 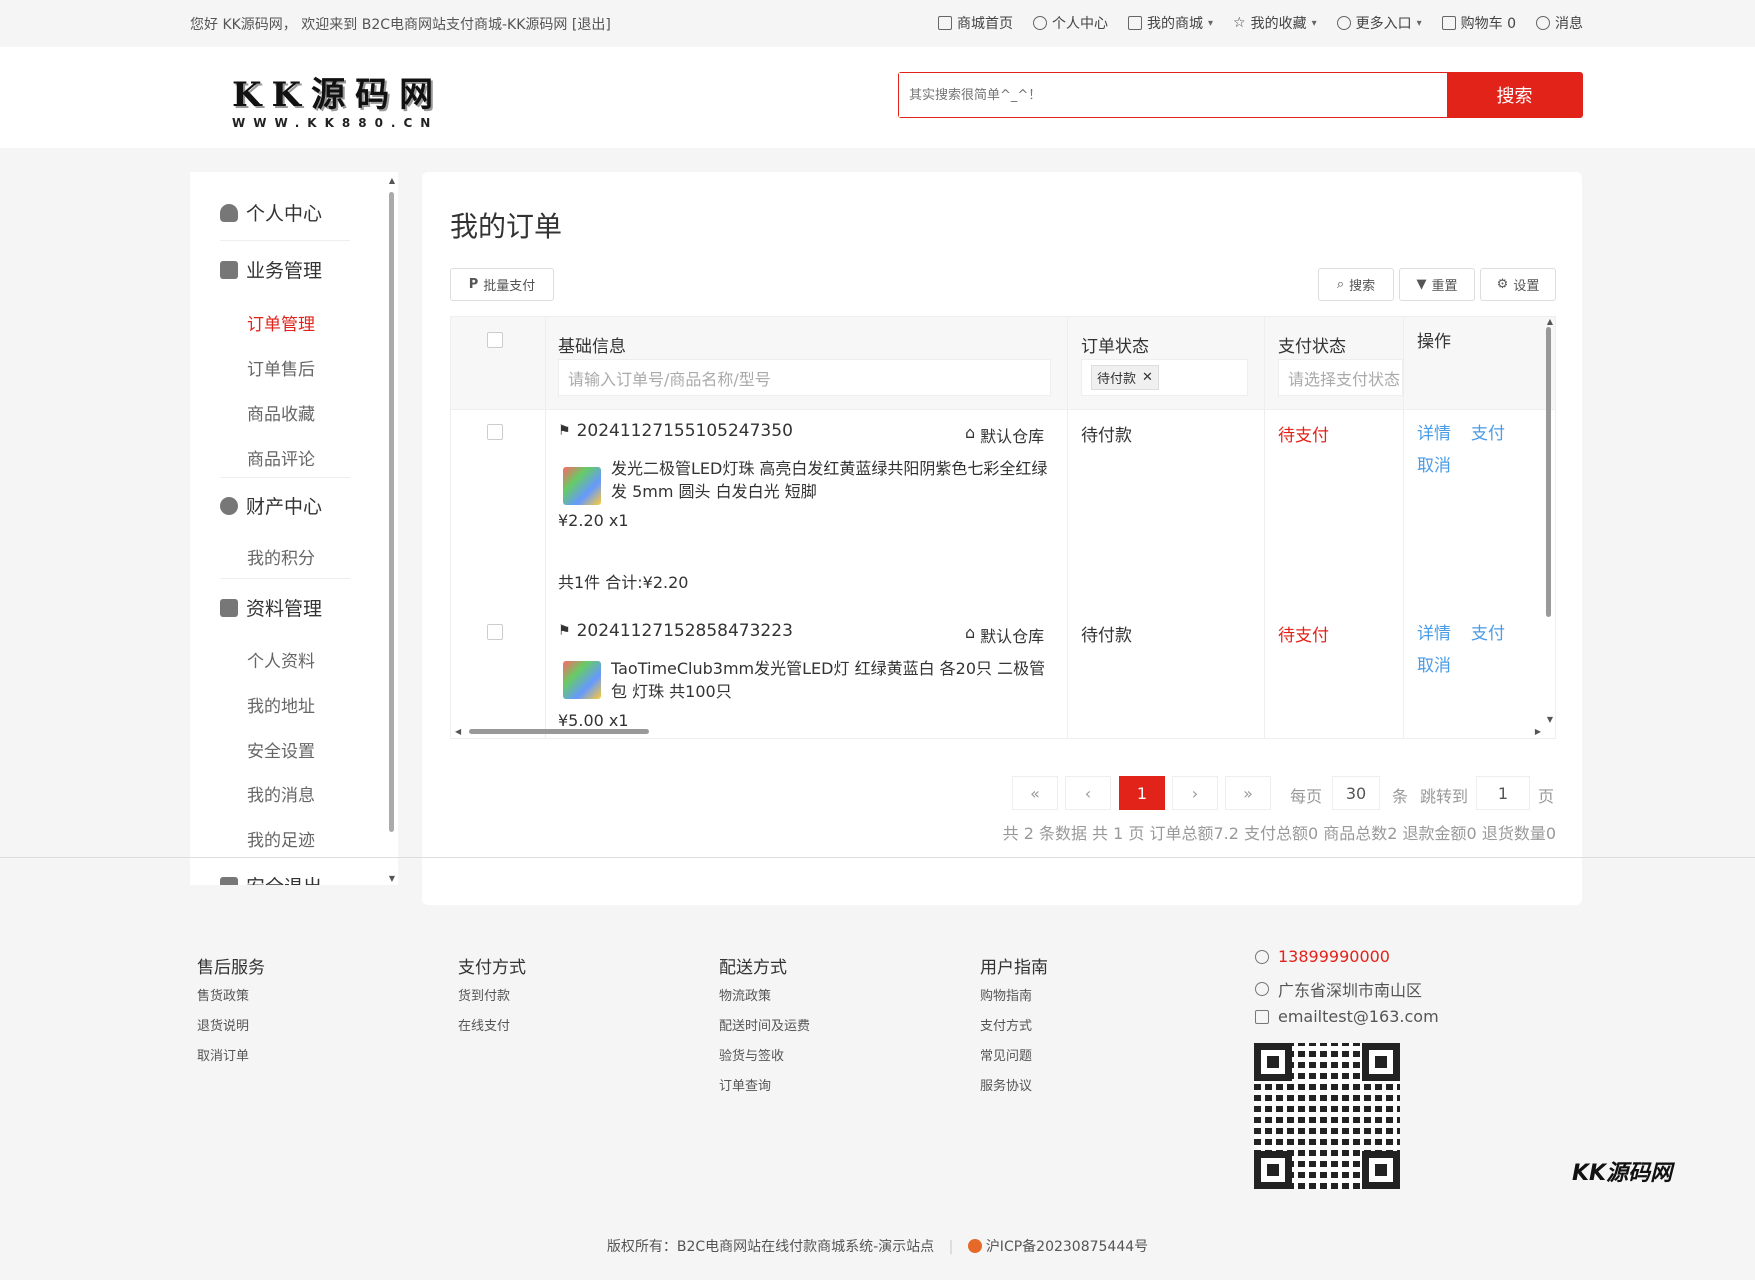 I want to click on settings-button: ⚙ 设置, so click(x=1518, y=284).